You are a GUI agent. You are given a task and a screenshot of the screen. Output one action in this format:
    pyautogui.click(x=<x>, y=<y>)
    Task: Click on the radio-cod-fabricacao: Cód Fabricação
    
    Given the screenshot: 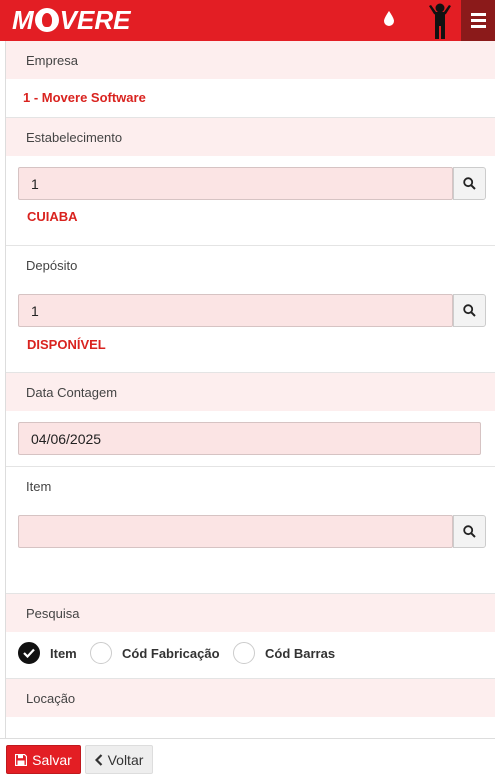 What is the action you would take?
    pyautogui.click(x=155, y=653)
    